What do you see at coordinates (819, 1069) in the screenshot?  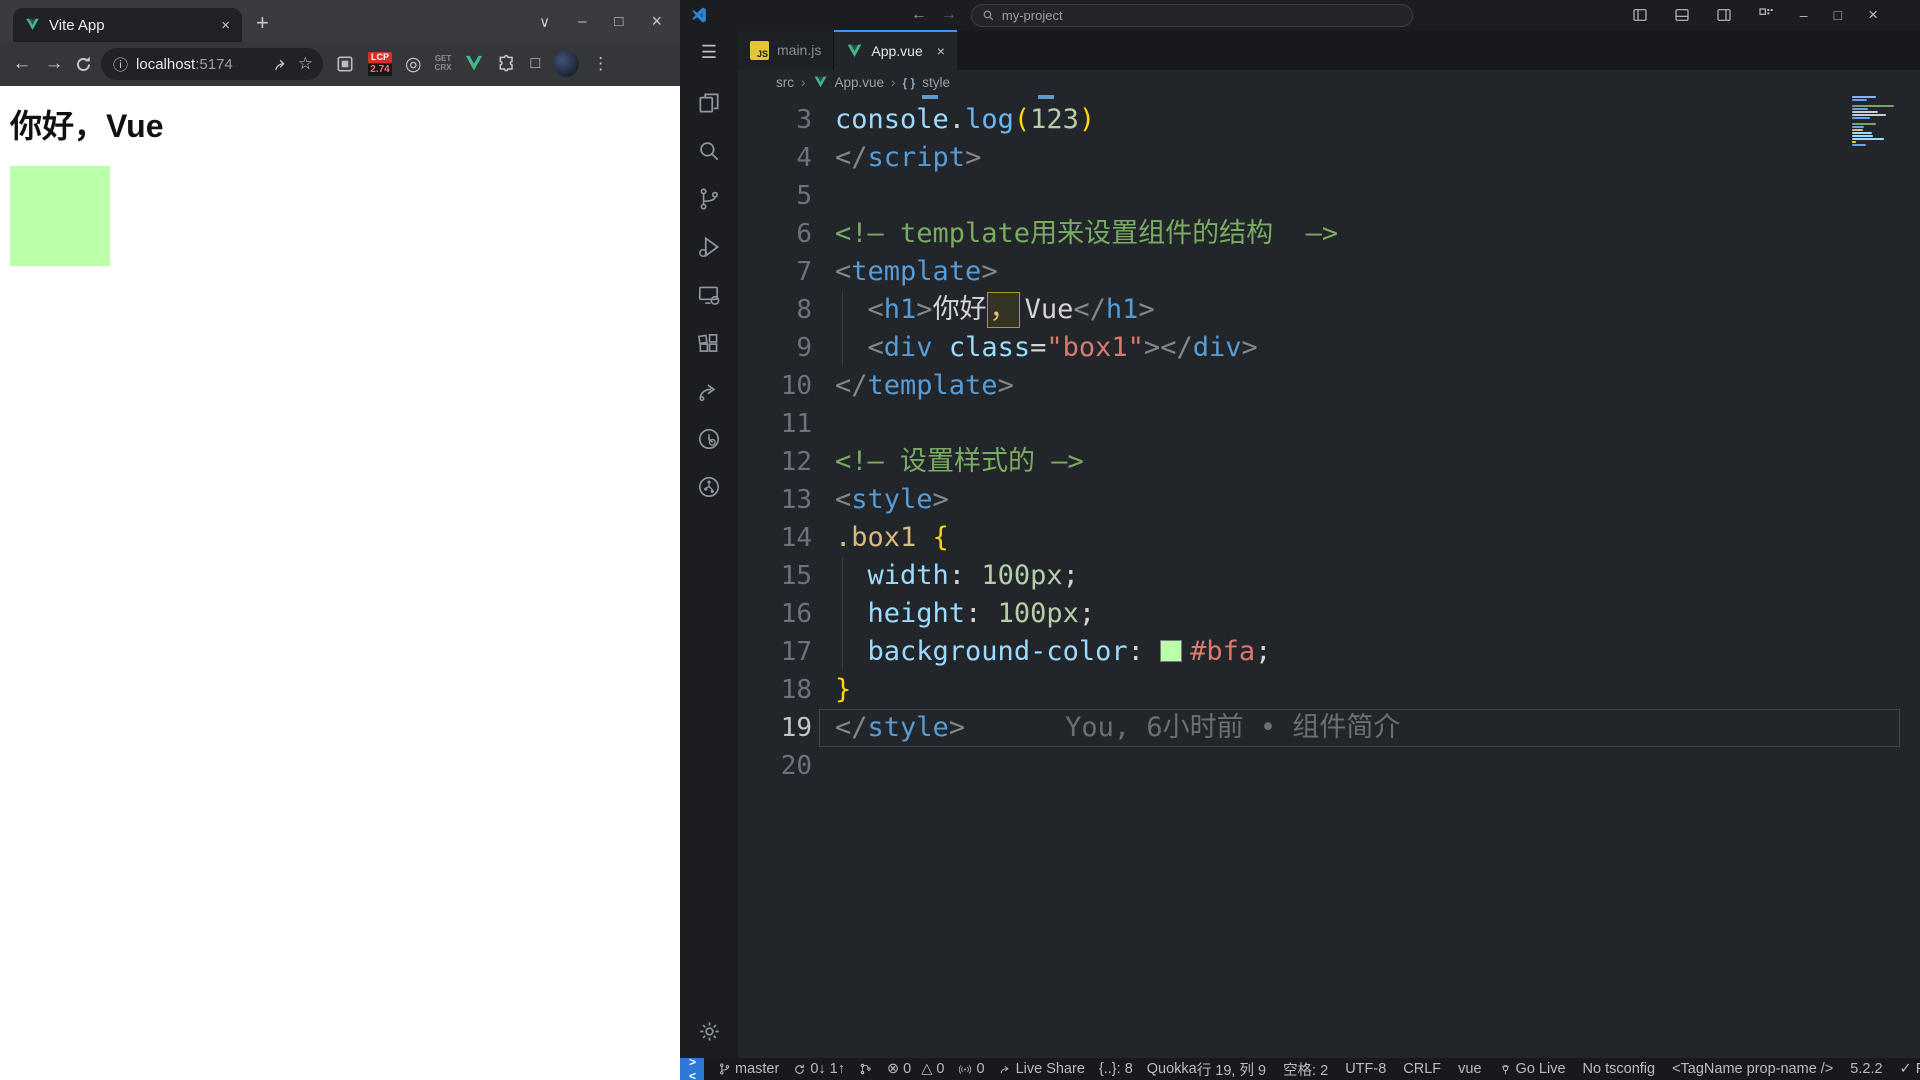 I see `status-sync: 0↓ 1↑` at bounding box center [819, 1069].